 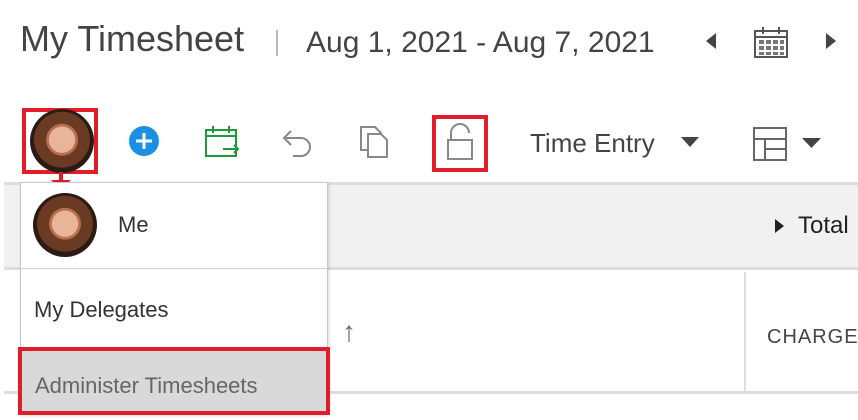 What do you see at coordinates (771, 42) in the screenshot?
I see `calendar-icon` at bounding box center [771, 42].